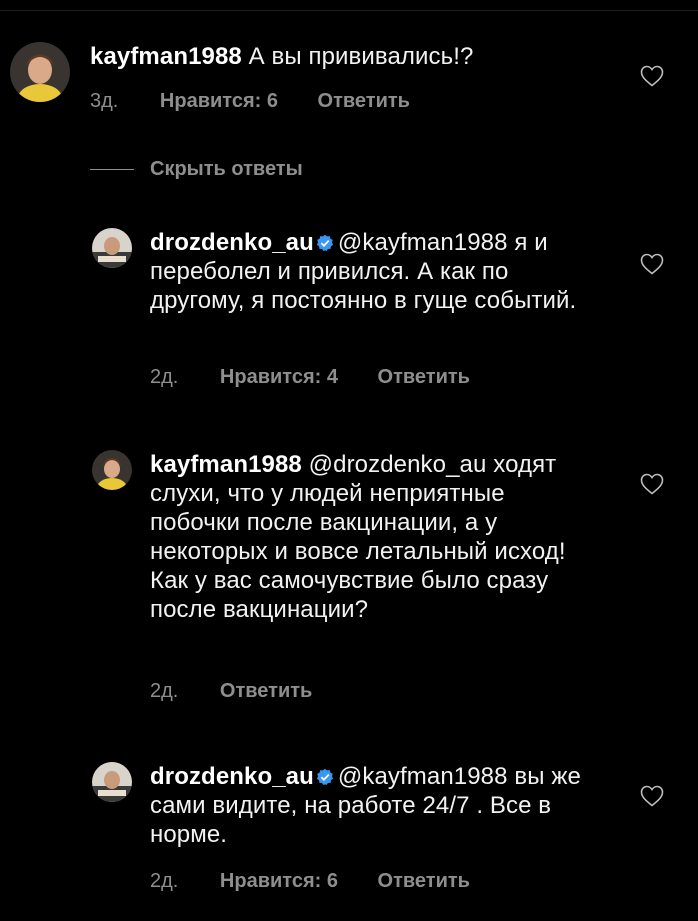 Image resolution: width=698 pixels, height=921 pixels. Describe the element at coordinates (104, 101) in the screenshot. I see `comment-time: 3д.` at that location.